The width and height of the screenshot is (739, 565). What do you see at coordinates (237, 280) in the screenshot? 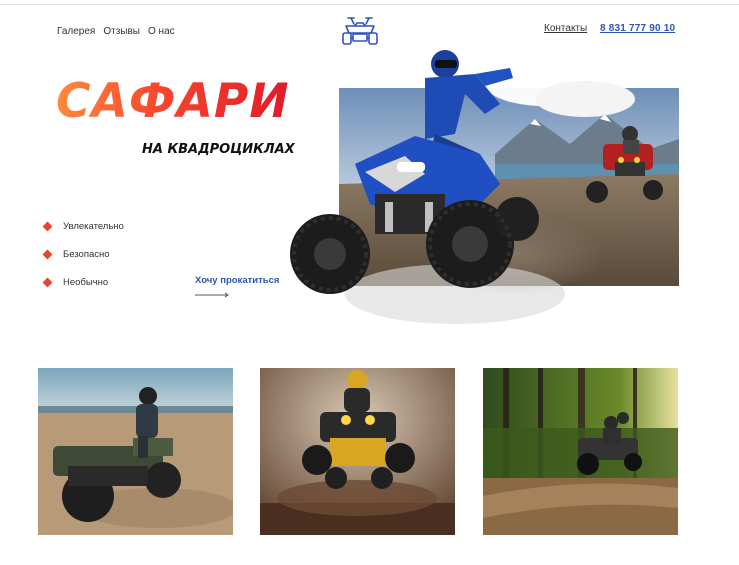
I see `ride-cta-link: Хочу прокатиться` at bounding box center [237, 280].